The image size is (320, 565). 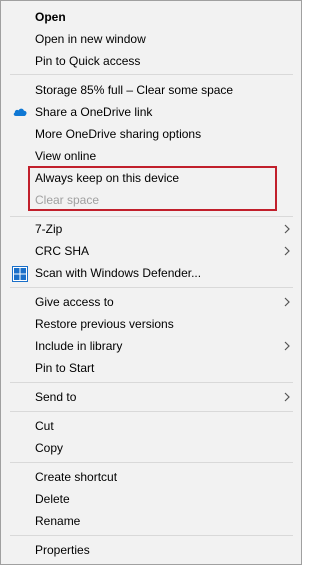 I want to click on menu-item-open: Open, so click(x=151, y=17).